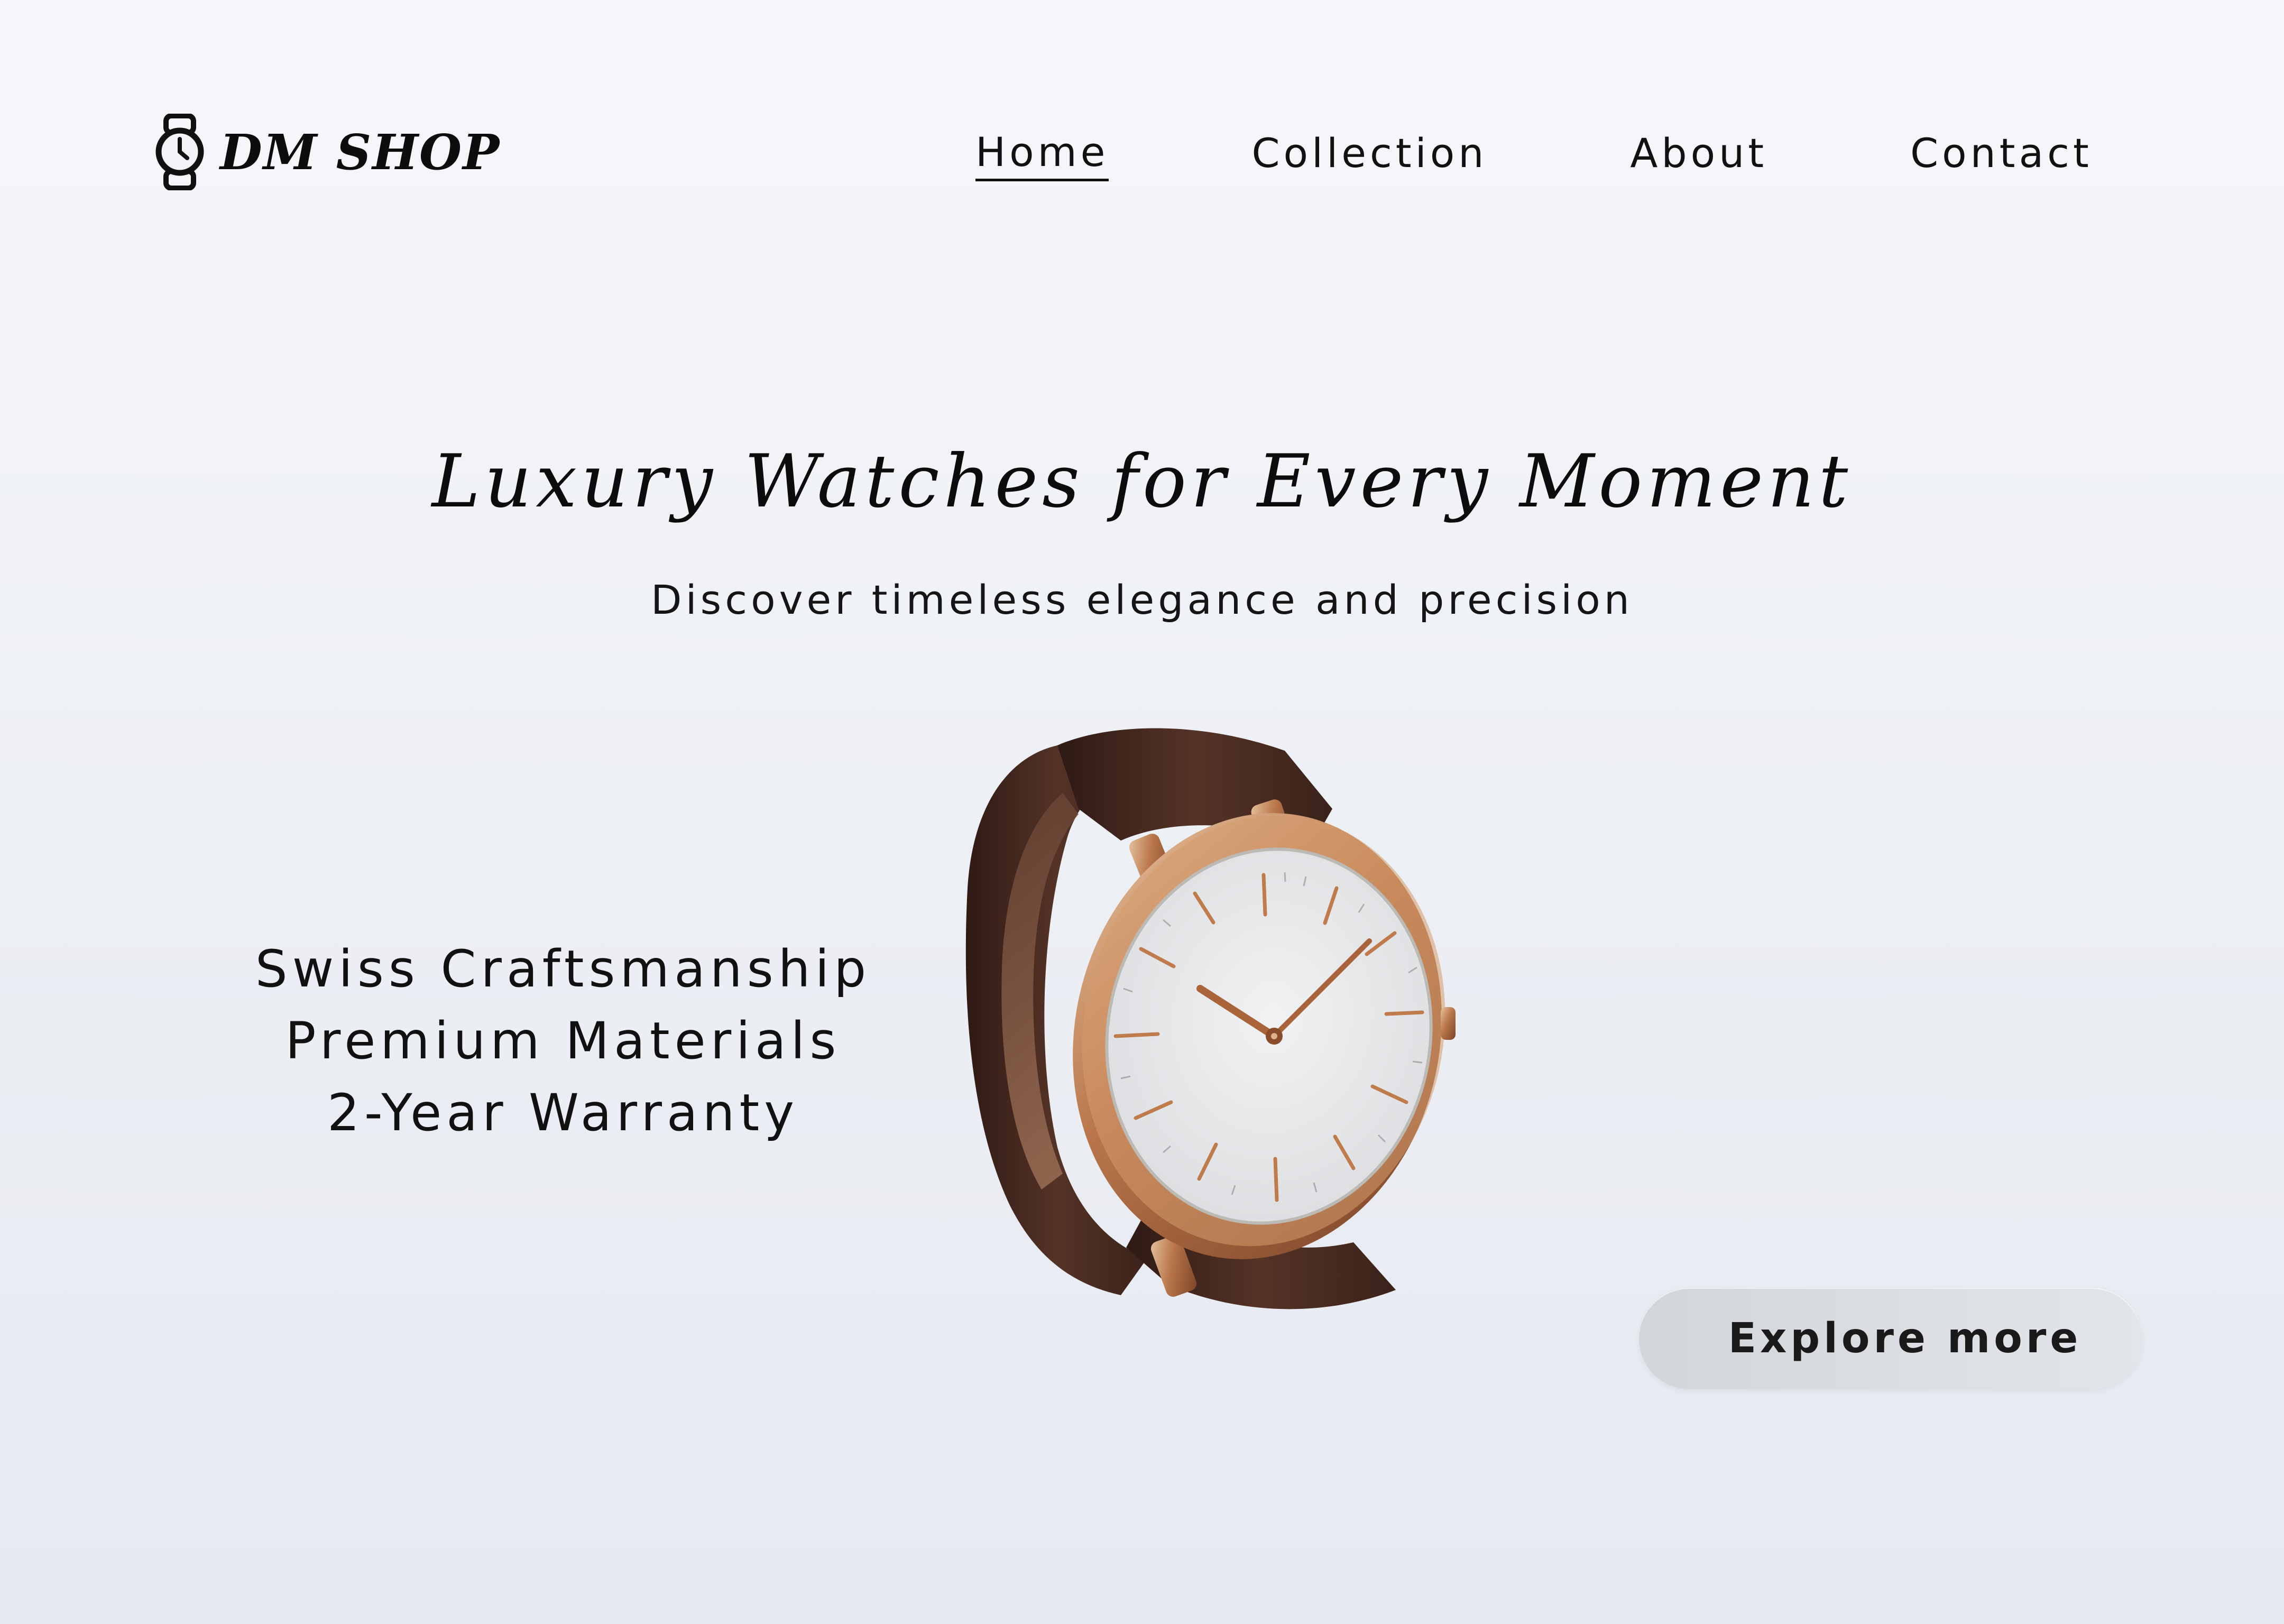  I want to click on nav-home: Home, so click(1042, 154).